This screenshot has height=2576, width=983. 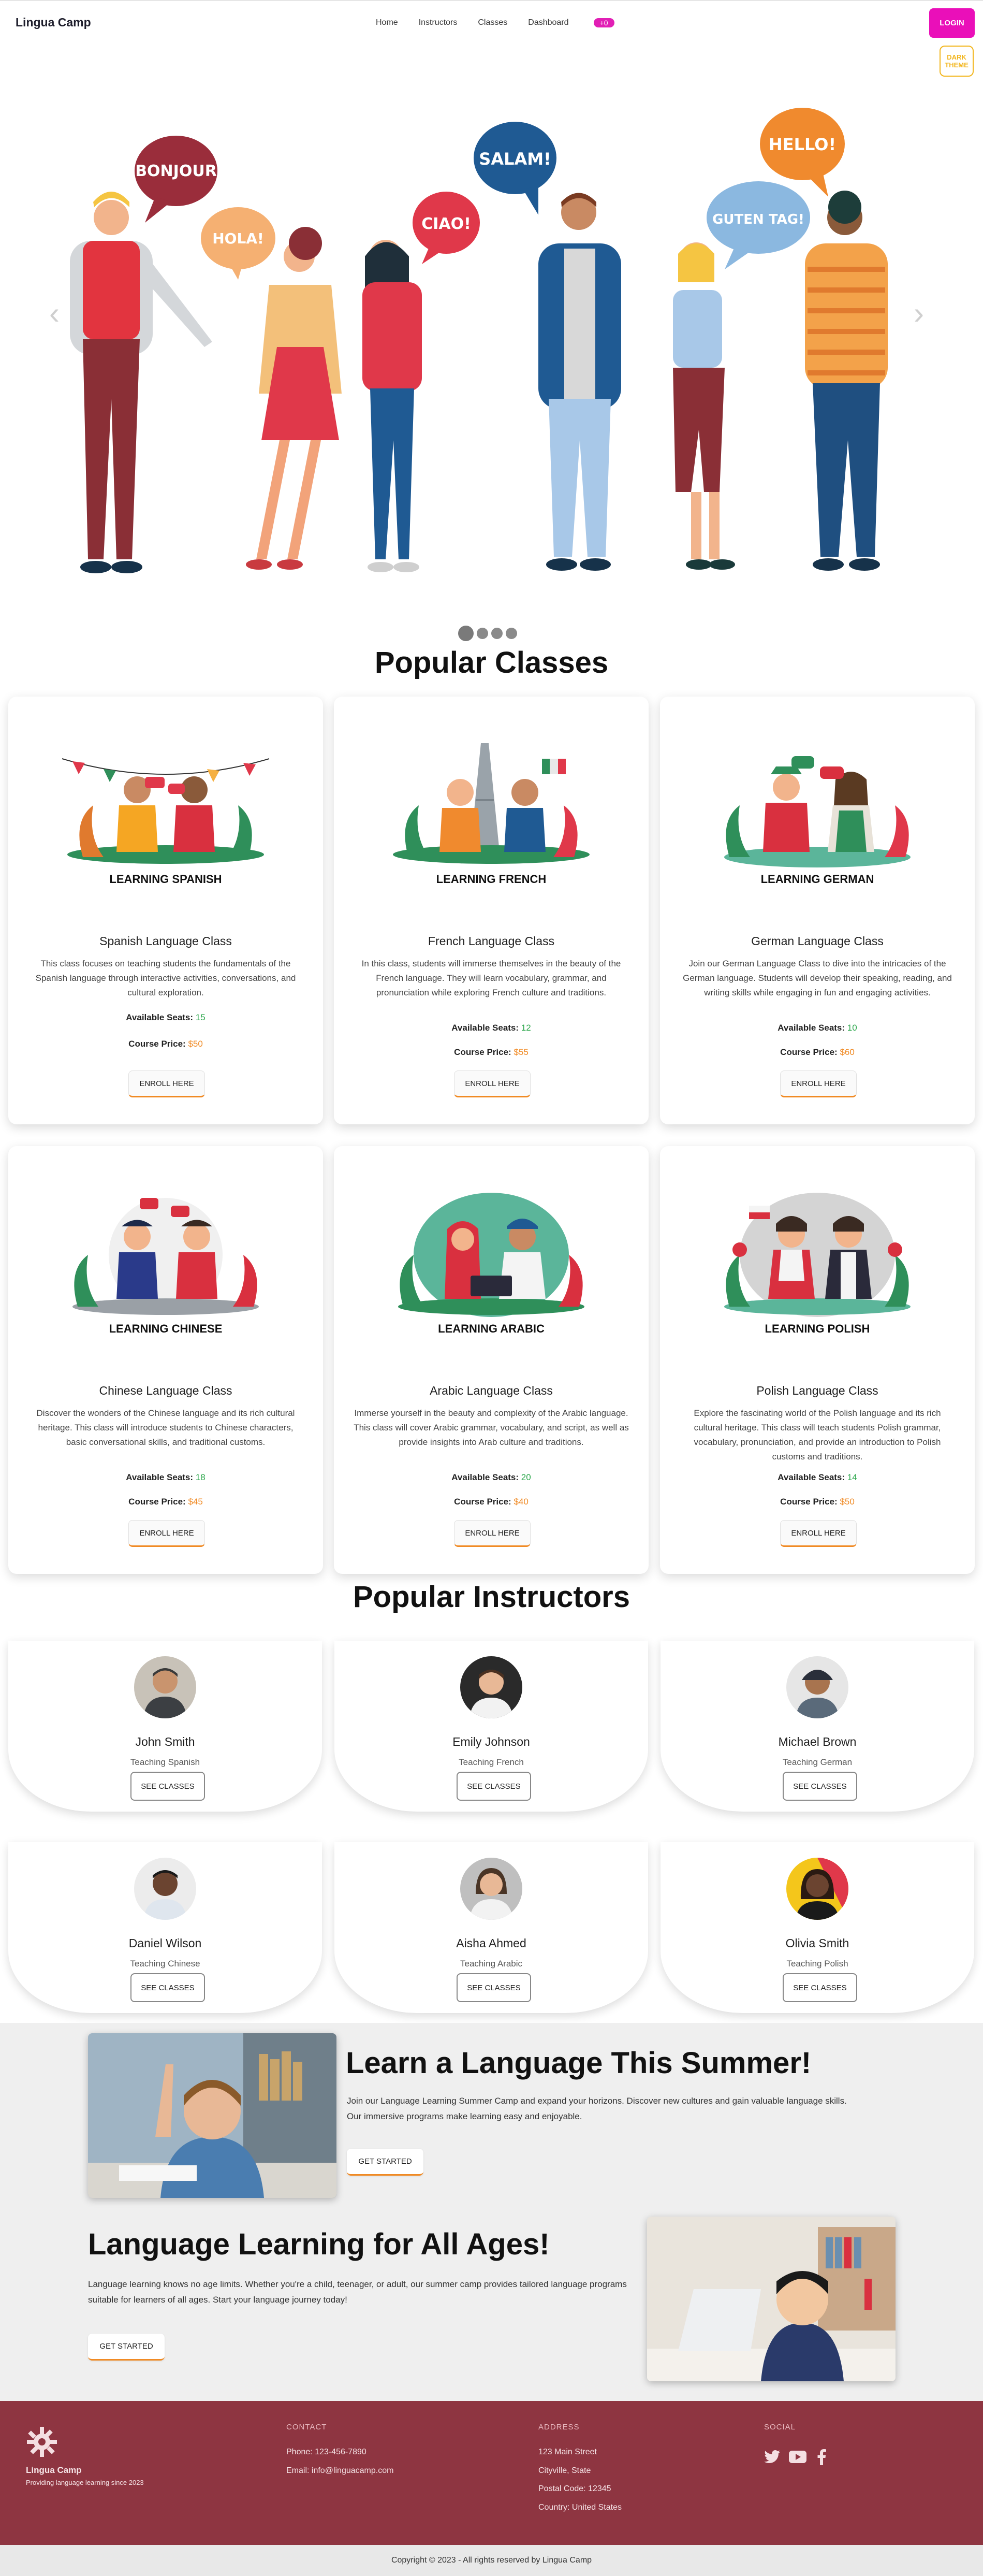 I want to click on footer-address-line: 123 Main Street, so click(x=567, y=2452).